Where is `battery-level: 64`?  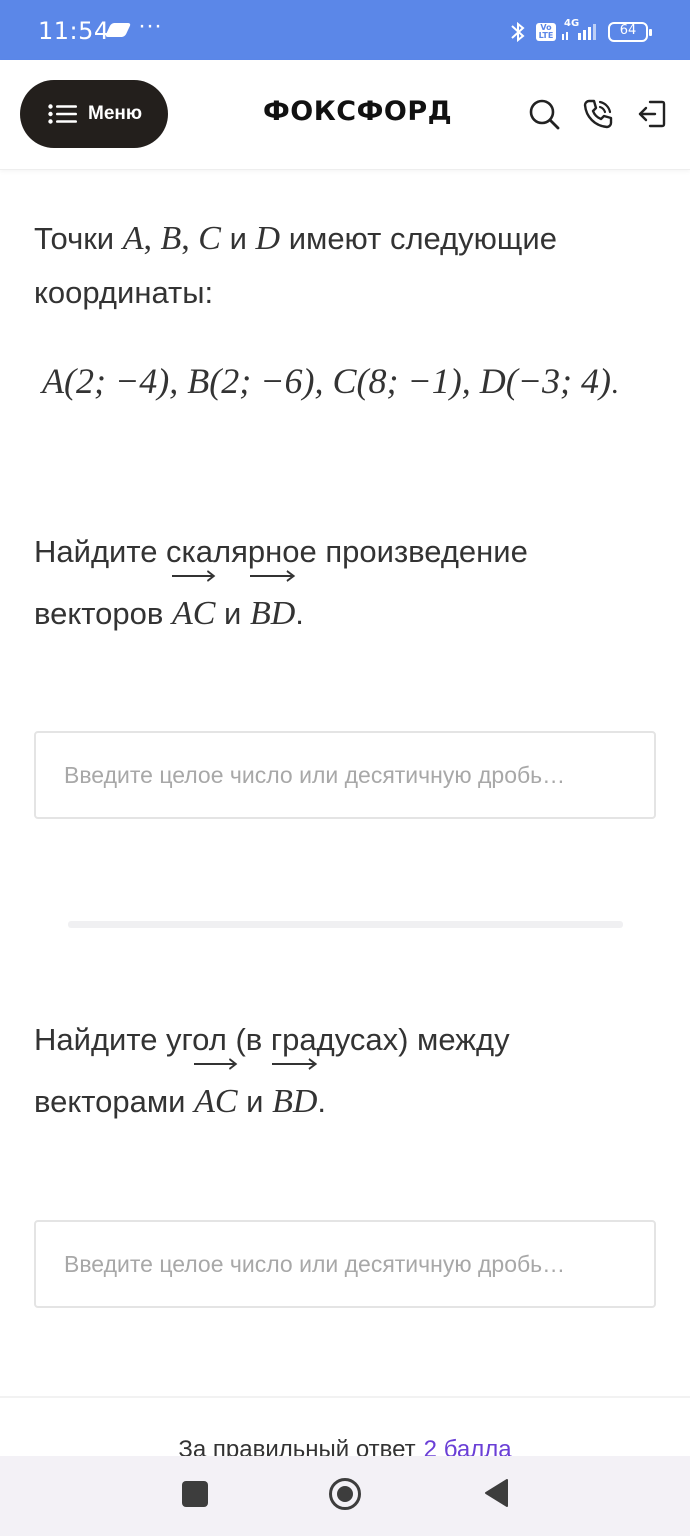 battery-level: 64 is located at coordinates (628, 30).